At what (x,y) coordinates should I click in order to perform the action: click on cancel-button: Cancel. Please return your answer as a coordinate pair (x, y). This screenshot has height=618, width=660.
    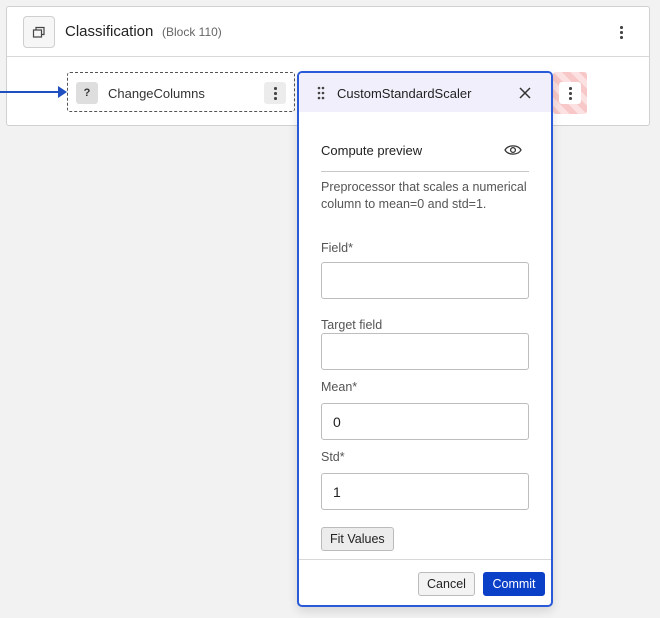
    Looking at the image, I should click on (446, 584).